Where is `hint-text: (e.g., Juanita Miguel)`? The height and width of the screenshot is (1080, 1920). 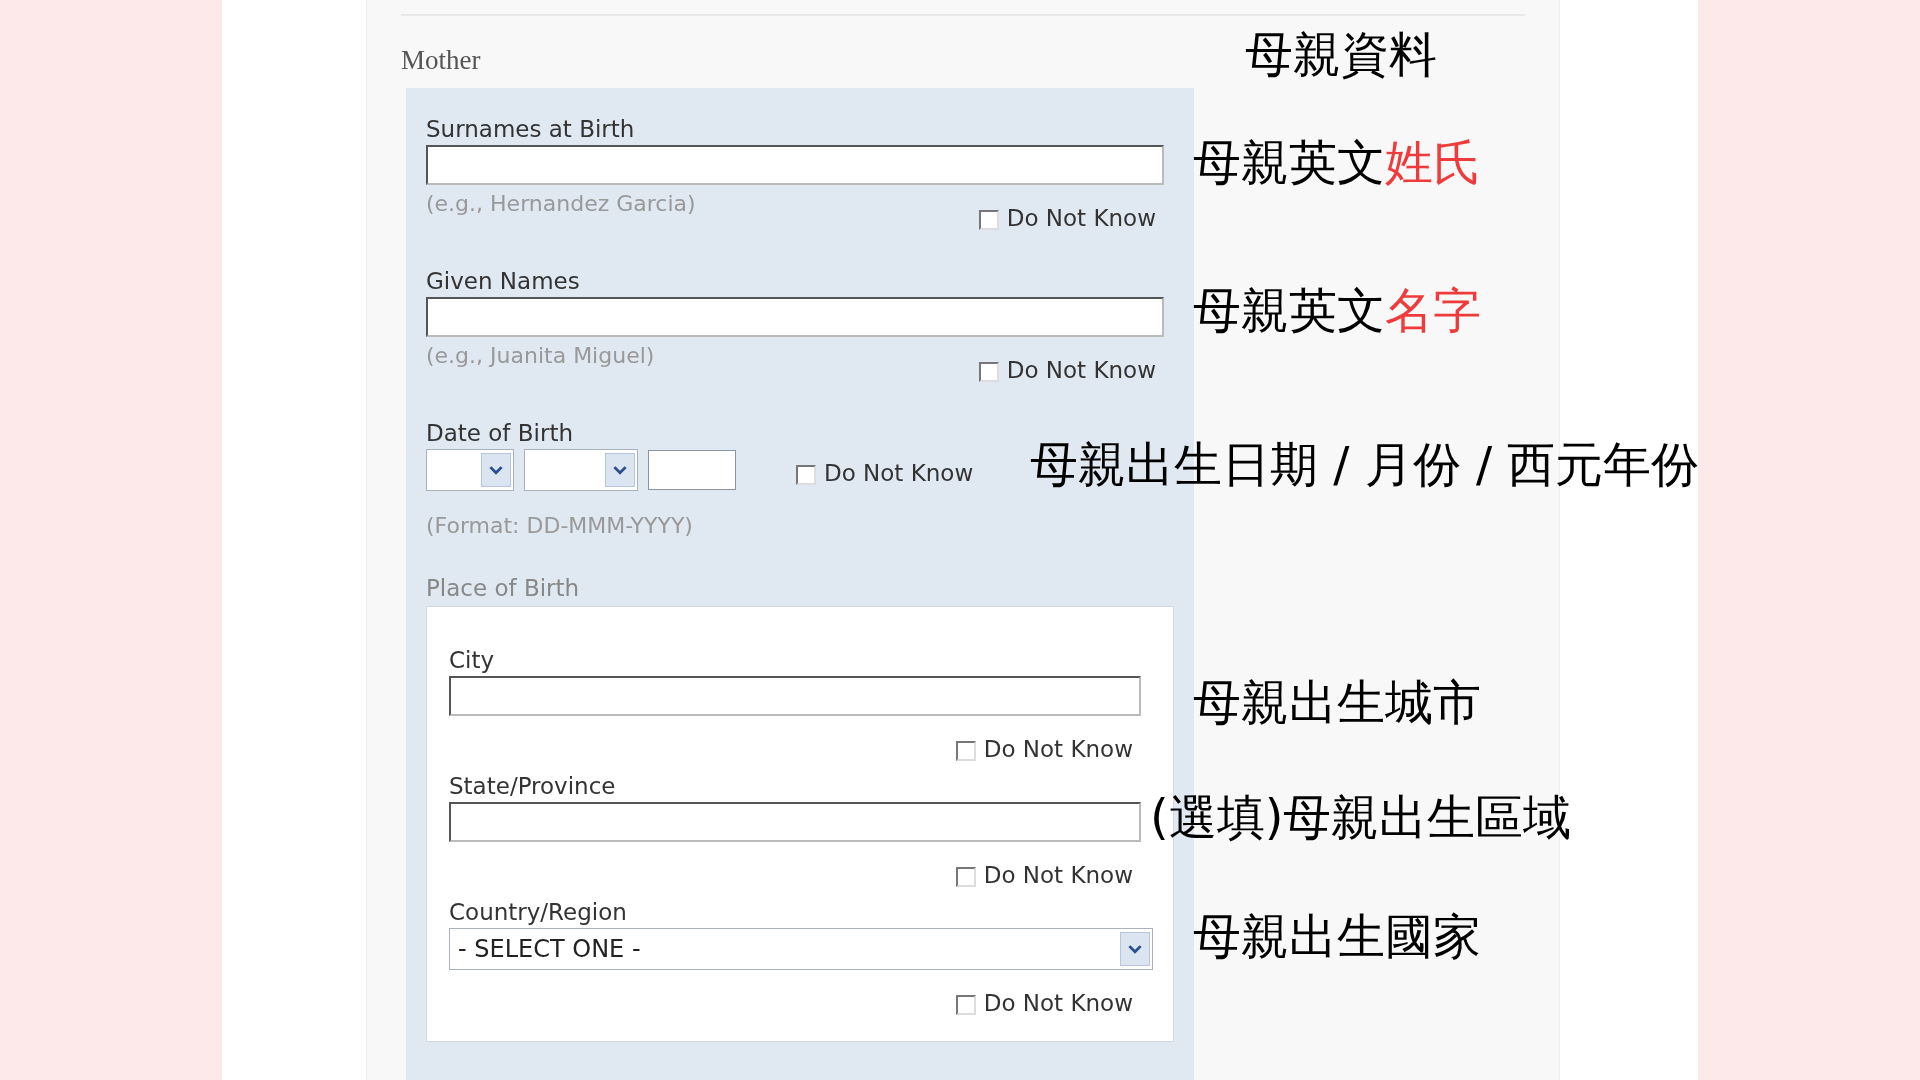
hint-text: (e.g., Juanita Miguel) is located at coordinates (540, 356).